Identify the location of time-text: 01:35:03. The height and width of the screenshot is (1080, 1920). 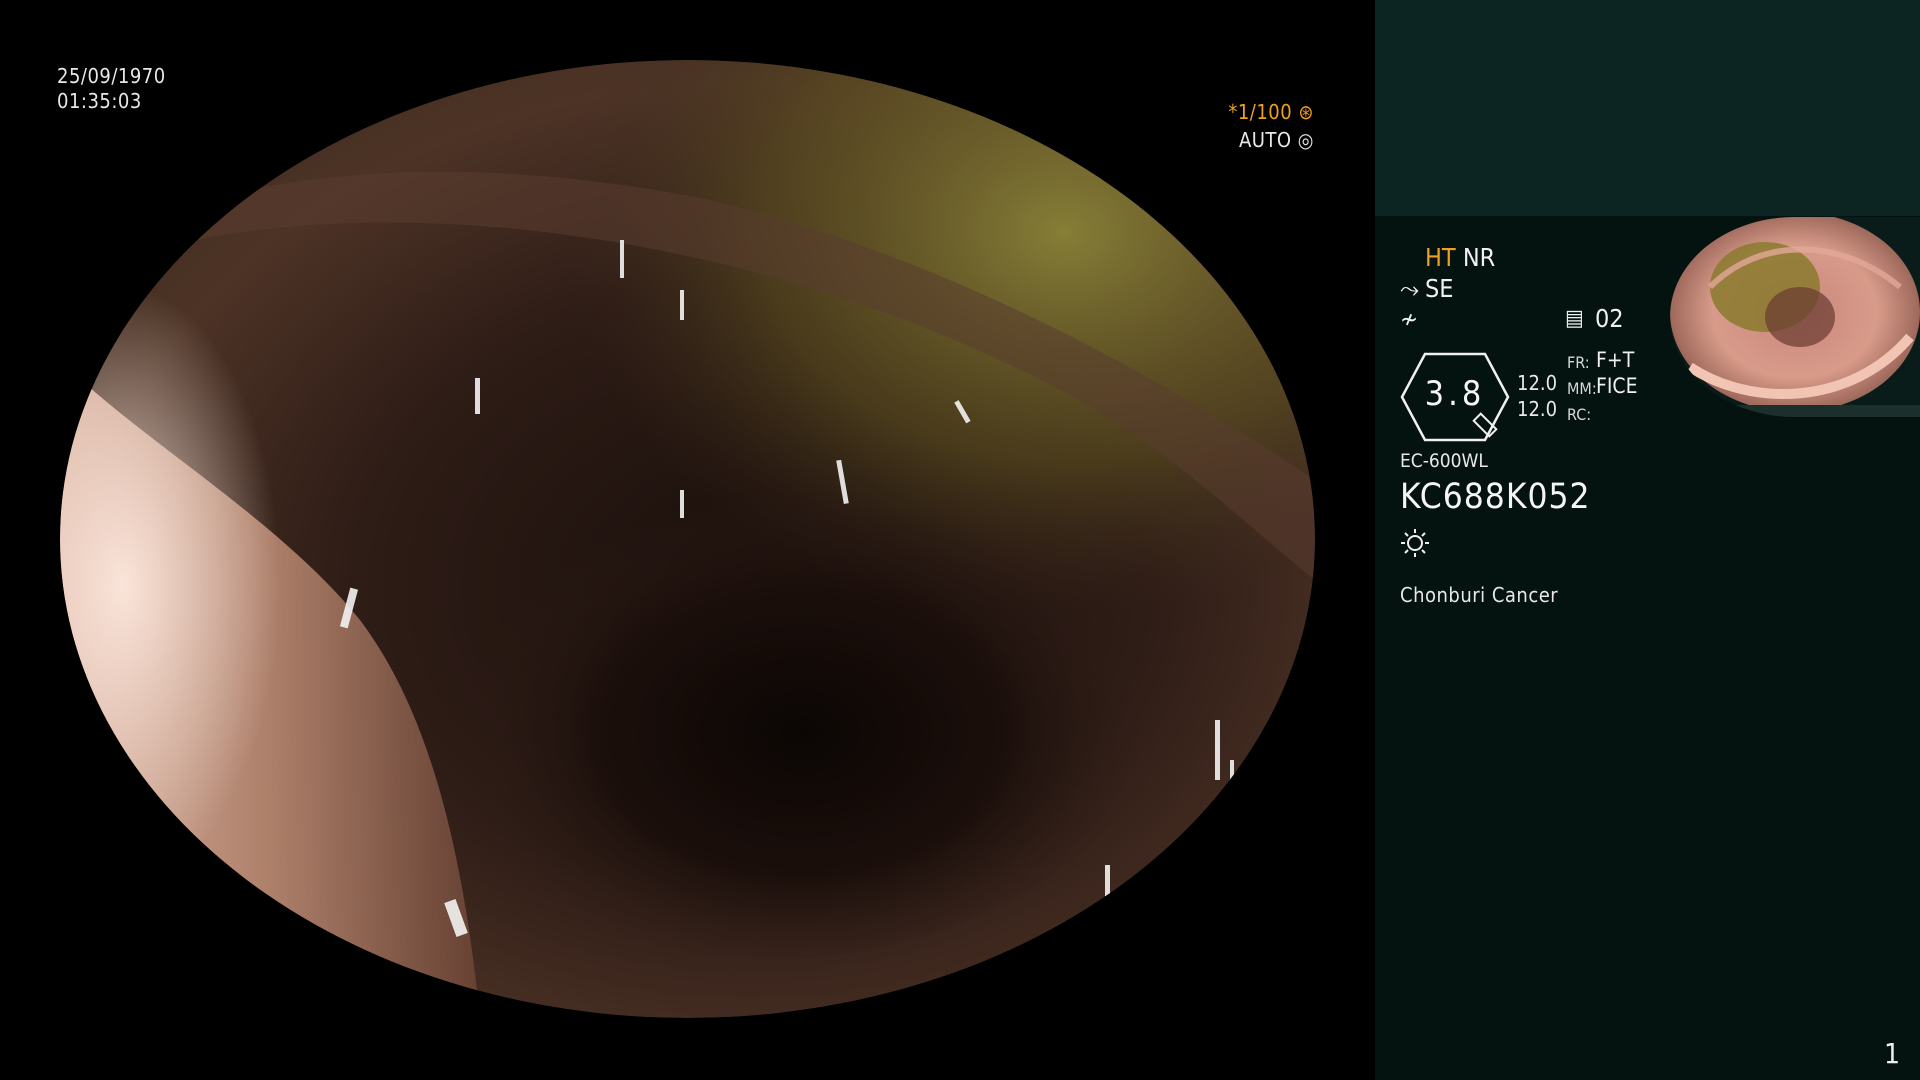
(99, 101).